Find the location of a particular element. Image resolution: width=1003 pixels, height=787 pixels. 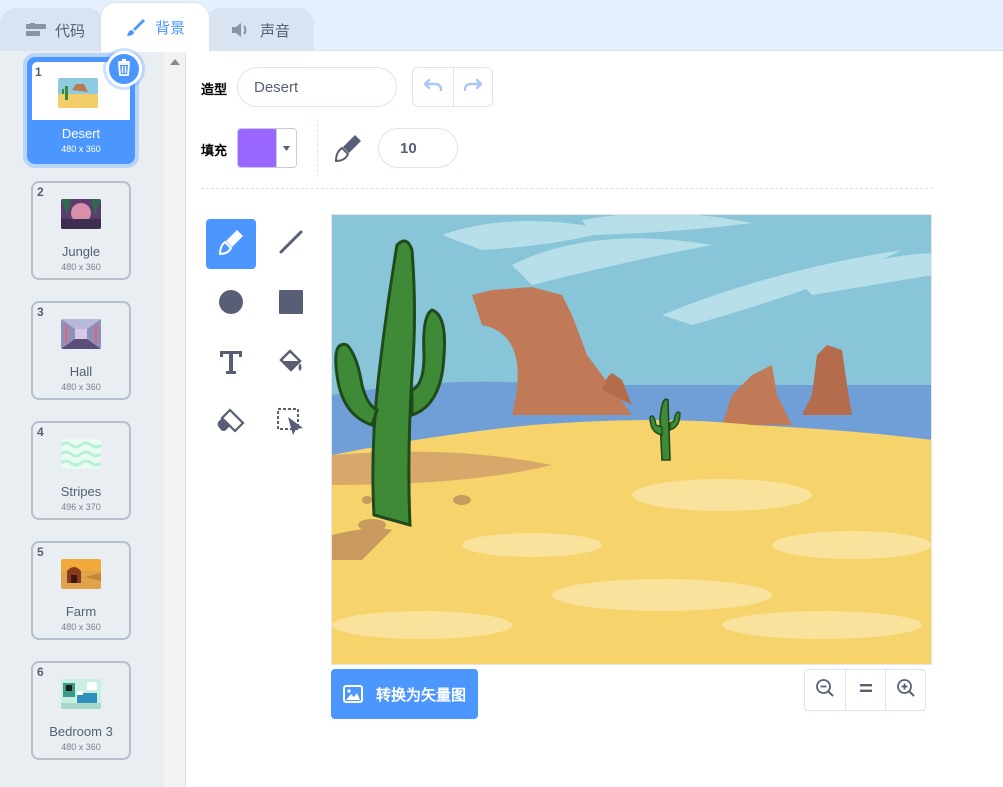

jungle-thumbnail is located at coordinates (81, 214).